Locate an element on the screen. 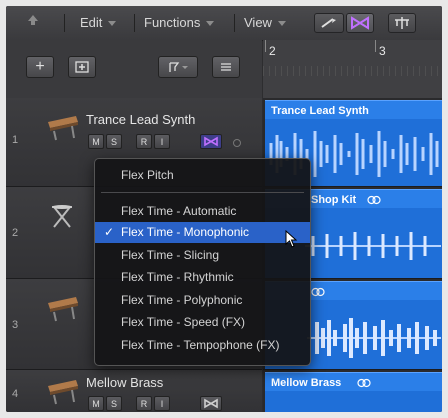  menu-item-flex-time-monophonic: ✓ Flex Time - Monophonic is located at coordinates (202, 232).